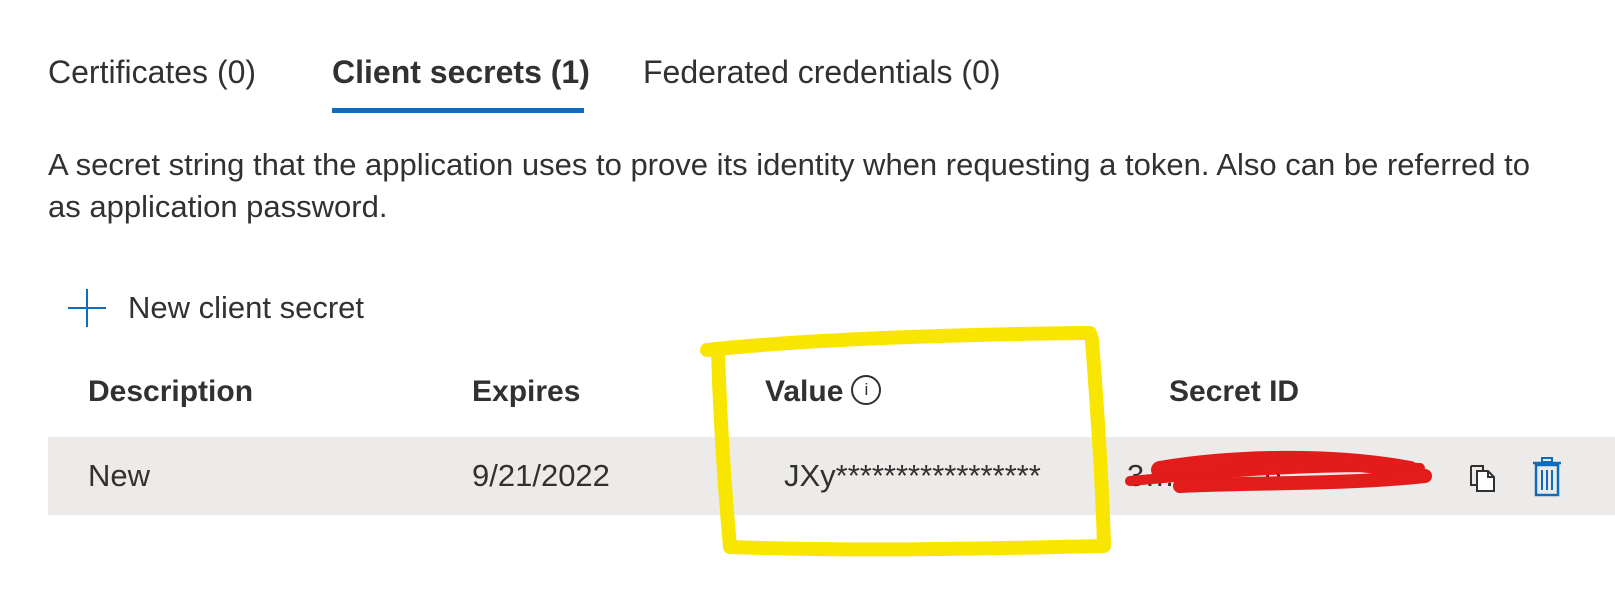  Describe the element at coordinates (912, 475) in the screenshot. I see `secret-value-cell: JXy*****************` at that location.